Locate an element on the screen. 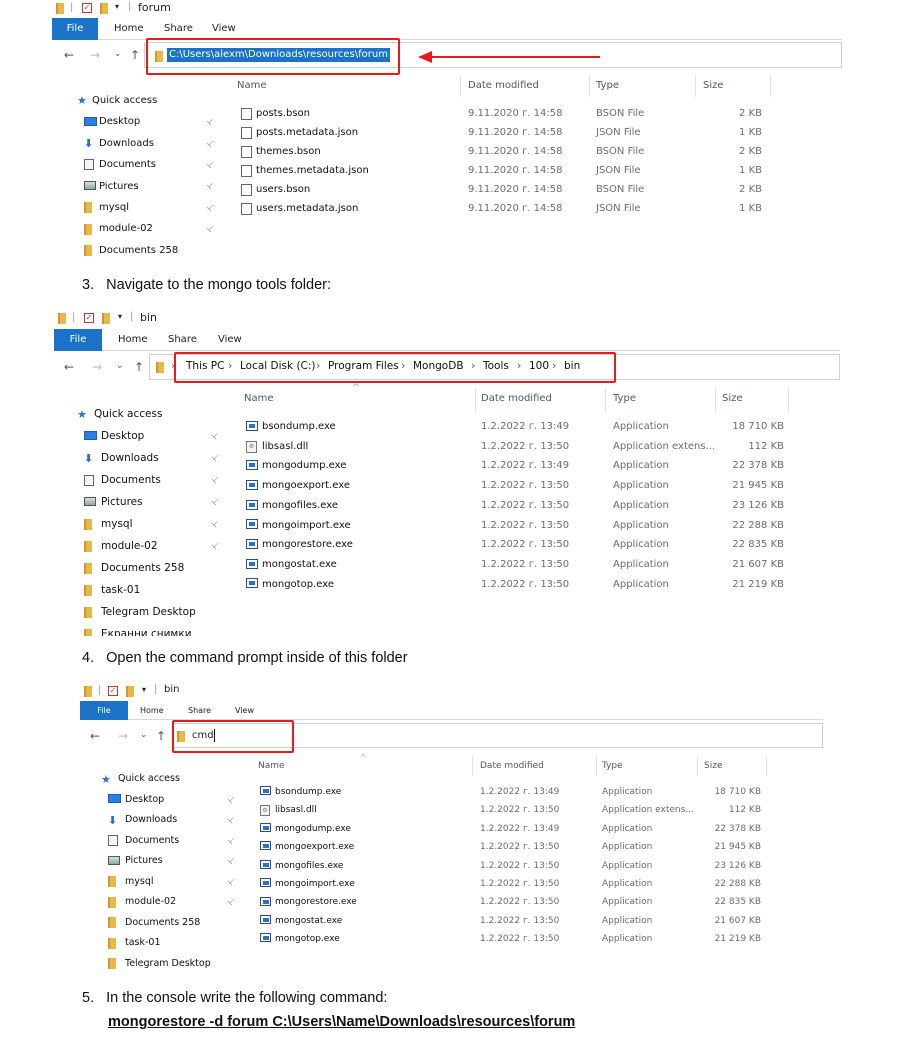 Image resolution: width=905 pixels, height=1053 pixels. file-name: mongofiles.exe is located at coordinates (309, 865).